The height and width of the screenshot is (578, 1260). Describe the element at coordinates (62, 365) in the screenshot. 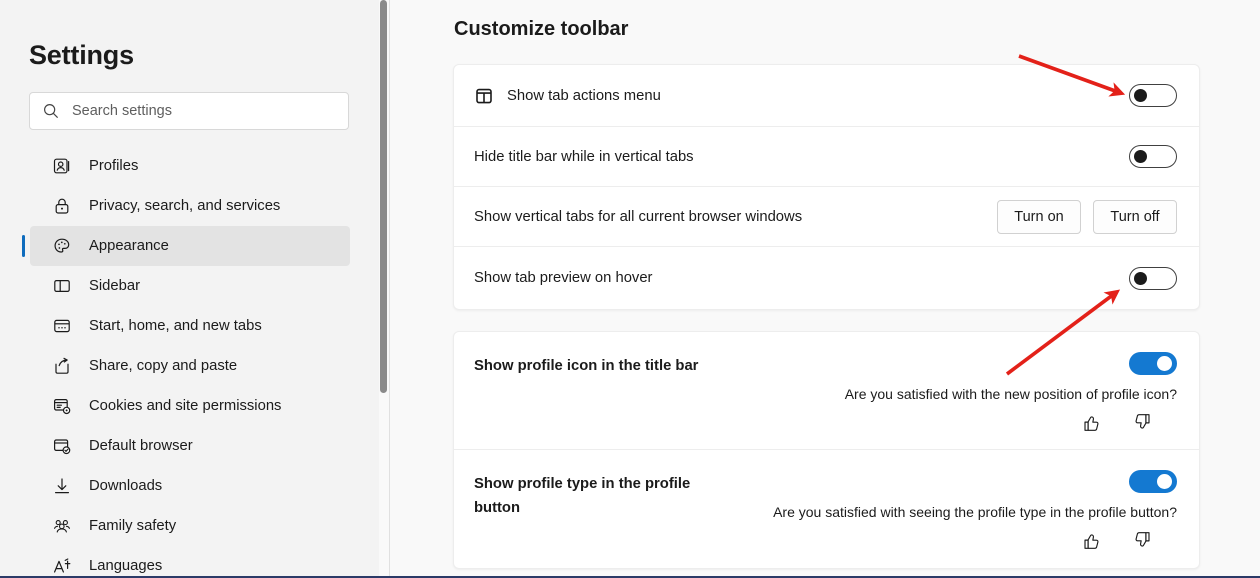

I see `share-icon` at that location.